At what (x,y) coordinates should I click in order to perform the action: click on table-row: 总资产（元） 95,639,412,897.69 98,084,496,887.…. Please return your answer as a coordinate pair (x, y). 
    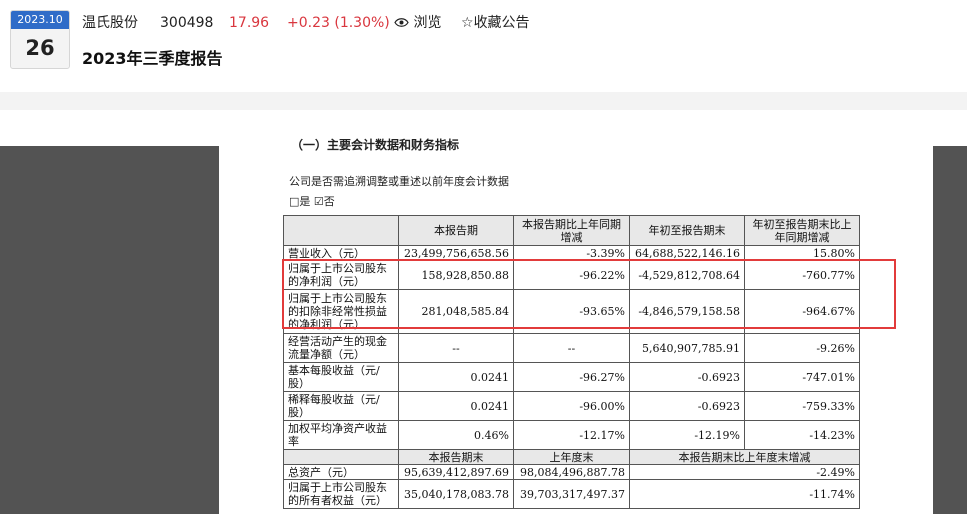
    Looking at the image, I should click on (571, 472).